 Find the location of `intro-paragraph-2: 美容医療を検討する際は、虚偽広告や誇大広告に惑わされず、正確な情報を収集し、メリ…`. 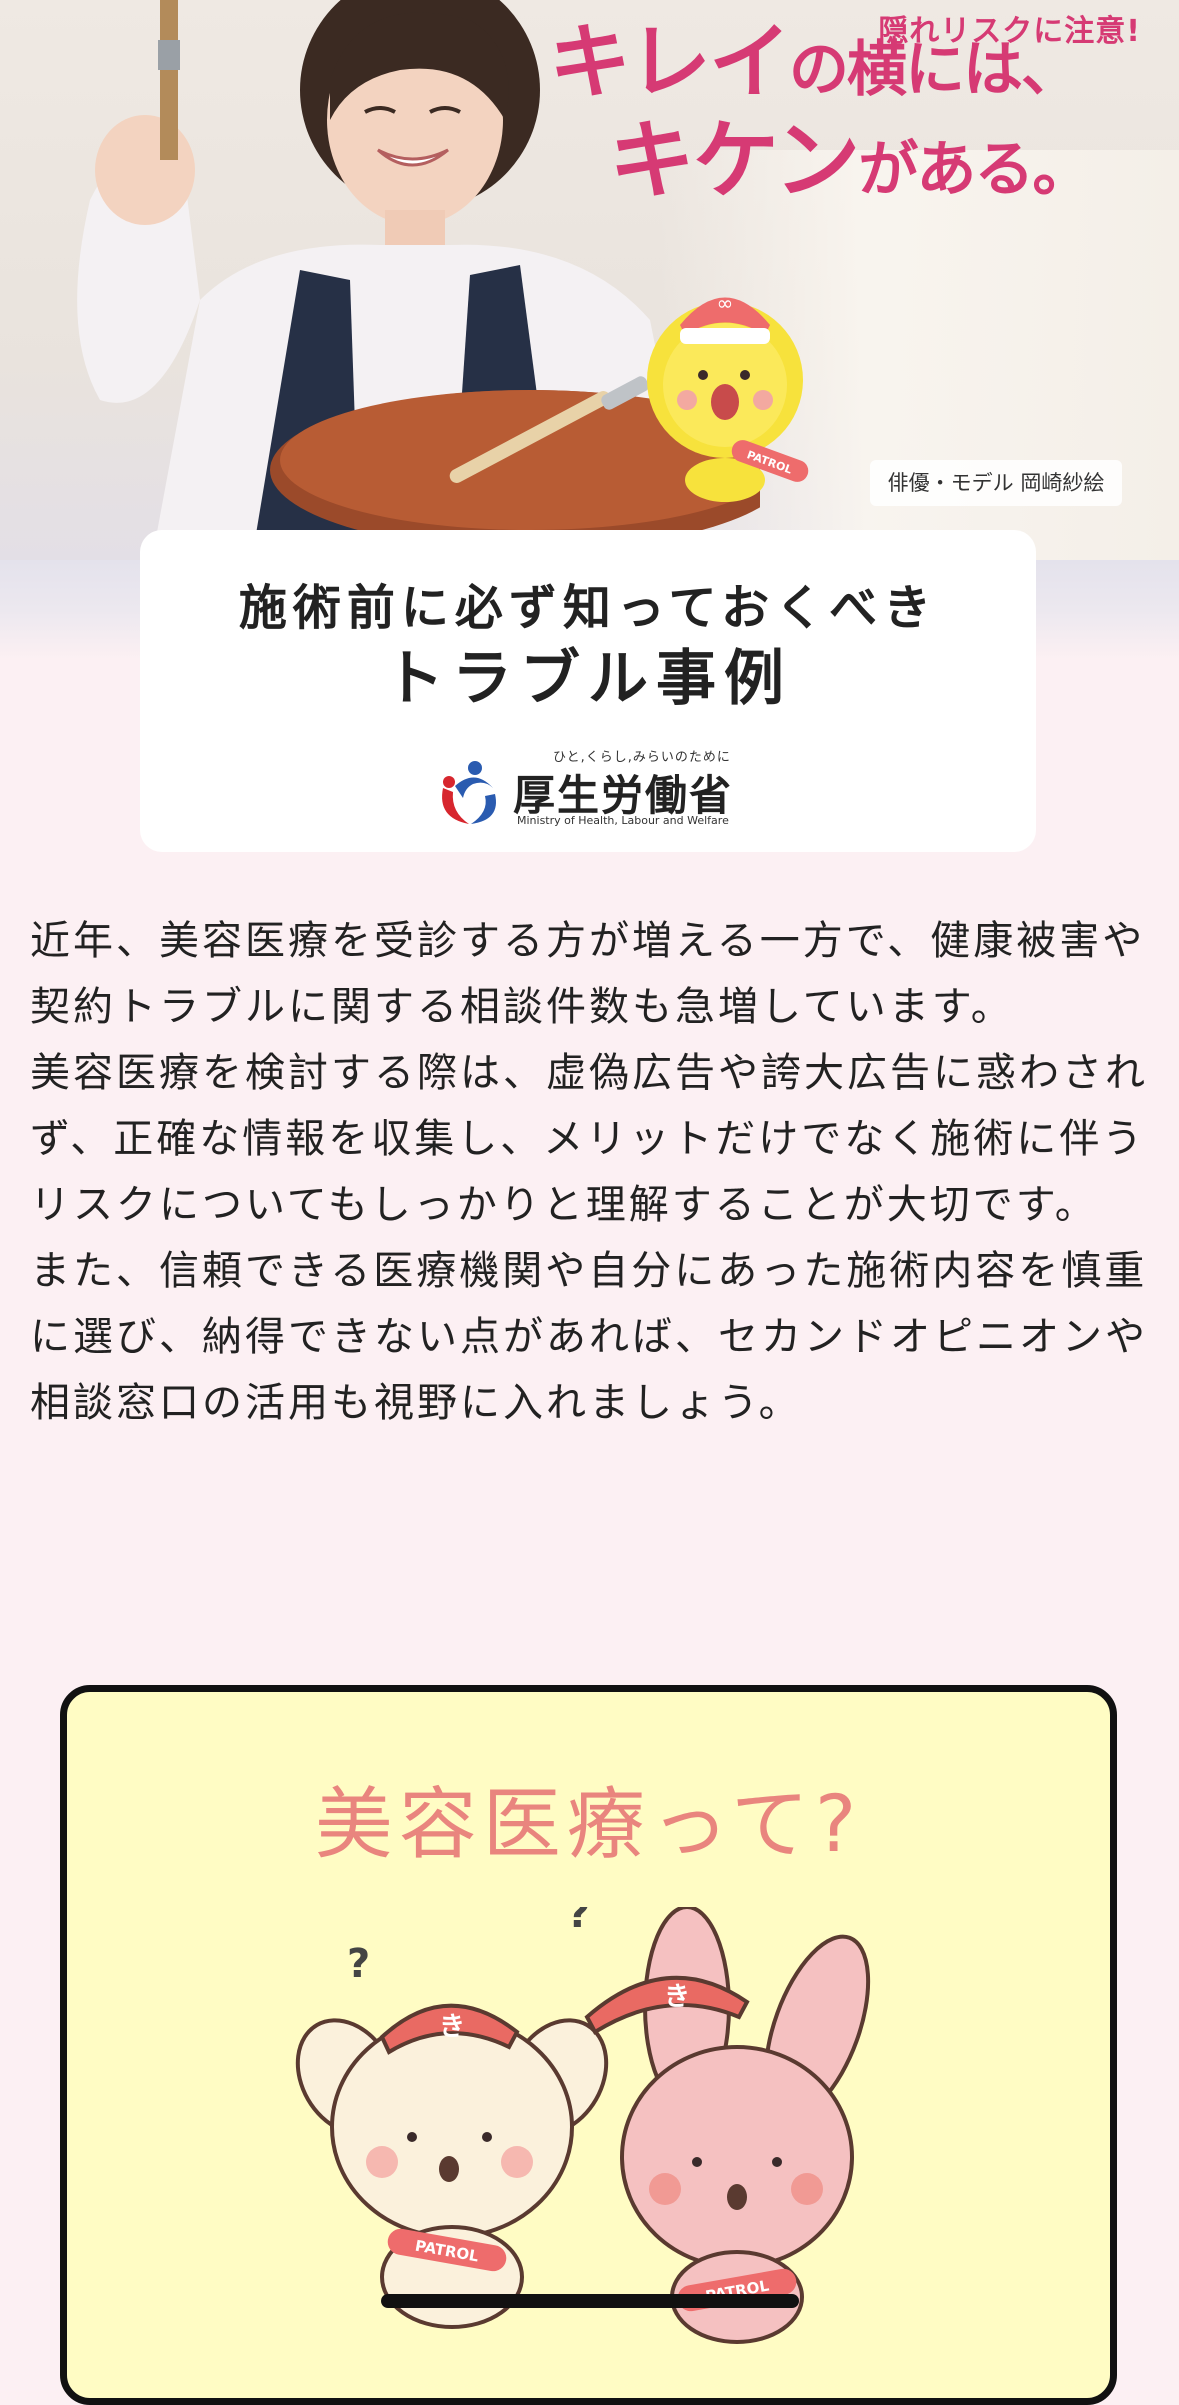

intro-paragraph-2: 美容医療を検討する際は、虚偽広告や誇大広告に惑わされず、正確な情報を収集し、メリ… is located at coordinates (589, 1139).